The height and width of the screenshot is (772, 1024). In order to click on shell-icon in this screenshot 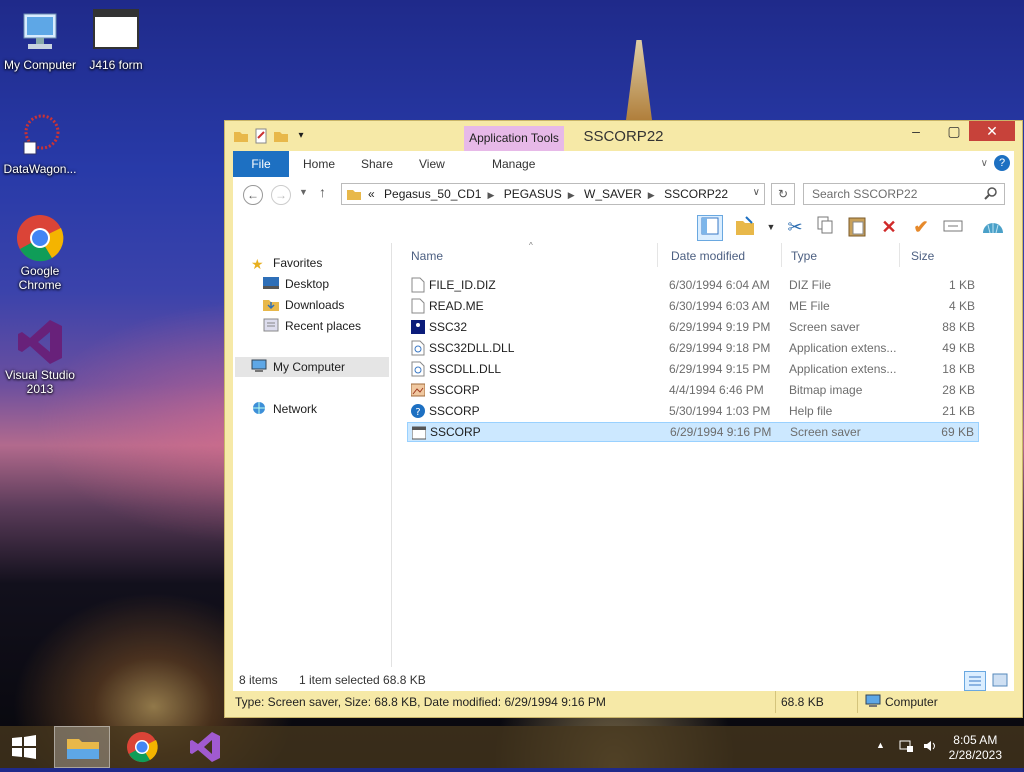, I will do `click(993, 227)`.